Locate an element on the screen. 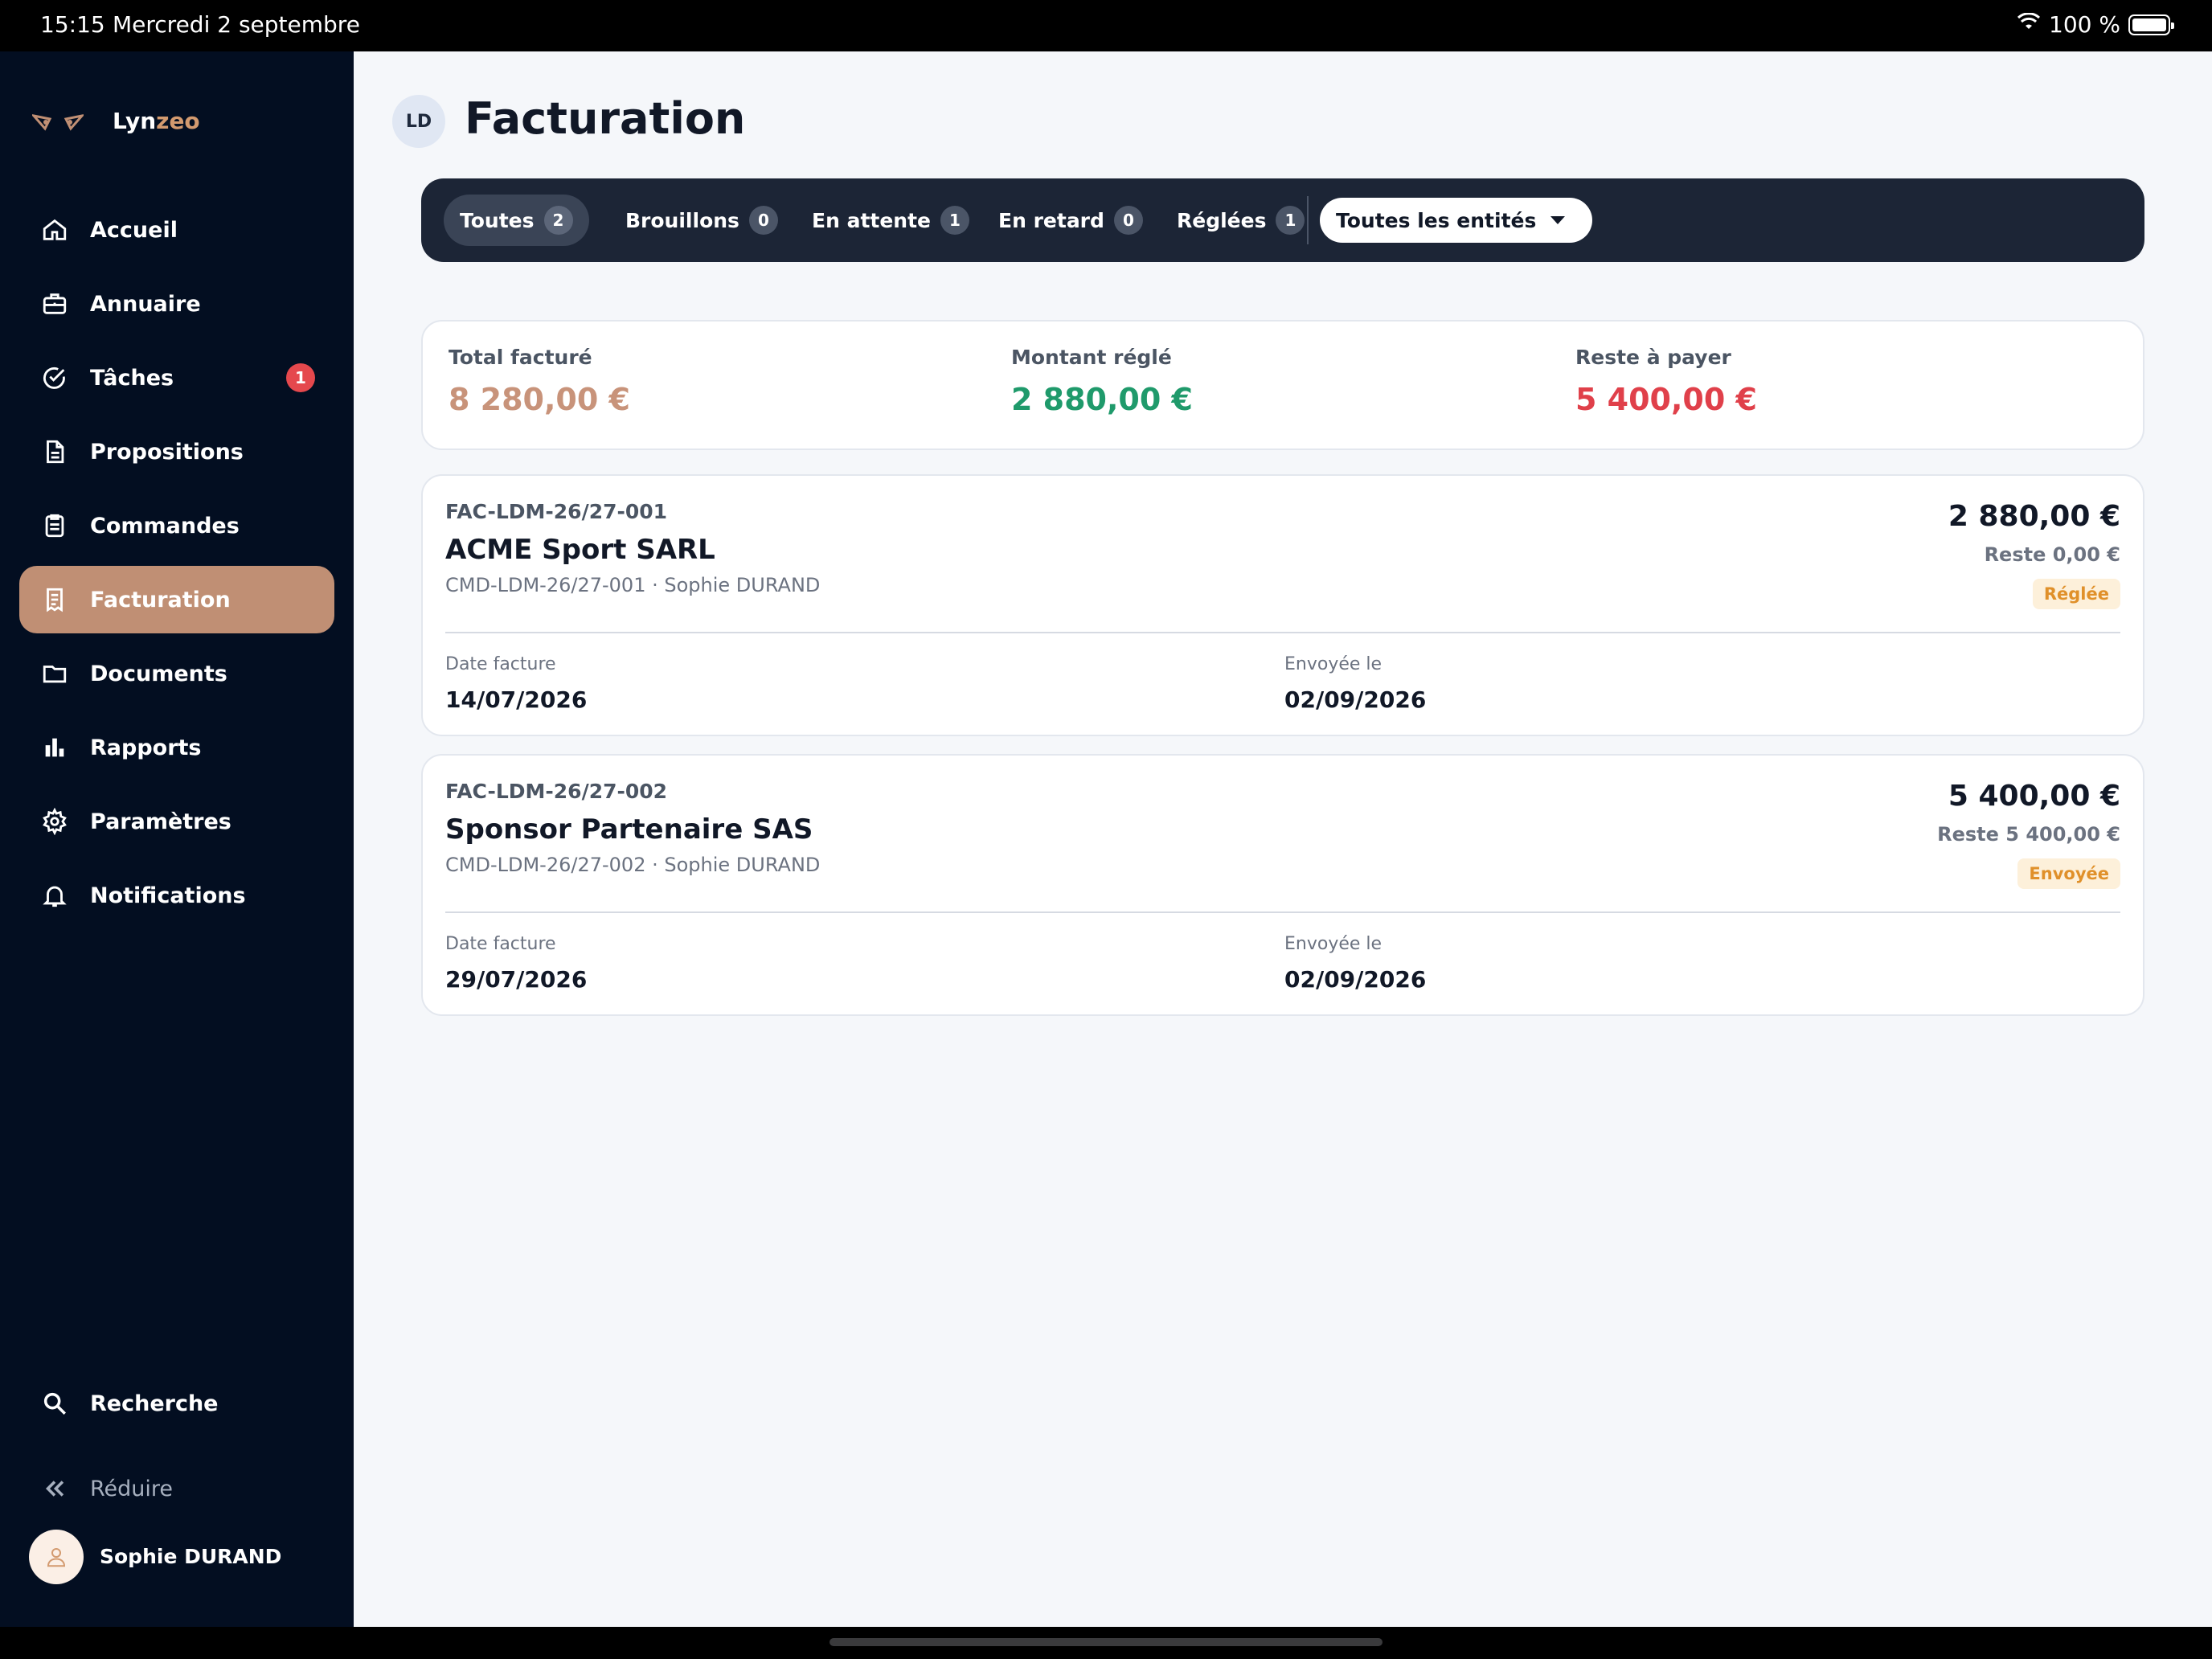 The width and height of the screenshot is (2212, 1659). chip-label: Toutes is located at coordinates (497, 220).